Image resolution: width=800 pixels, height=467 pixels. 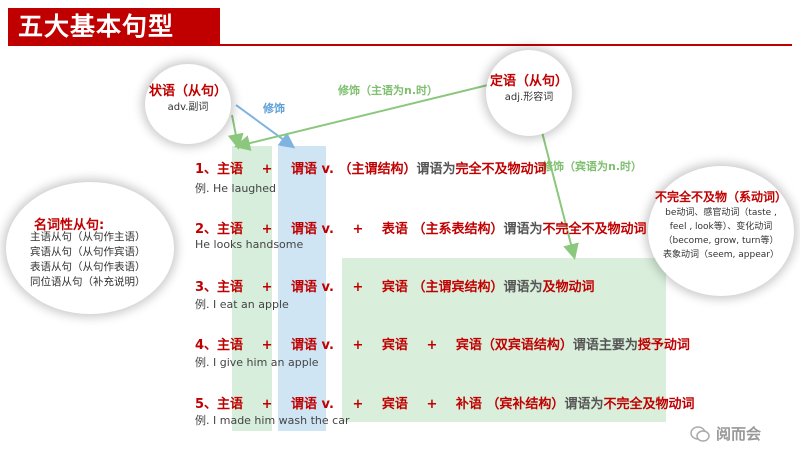 What do you see at coordinates (721, 213) in the screenshot?
I see `linking-verb-item: be动词、感官动词（taste ,` at bounding box center [721, 213].